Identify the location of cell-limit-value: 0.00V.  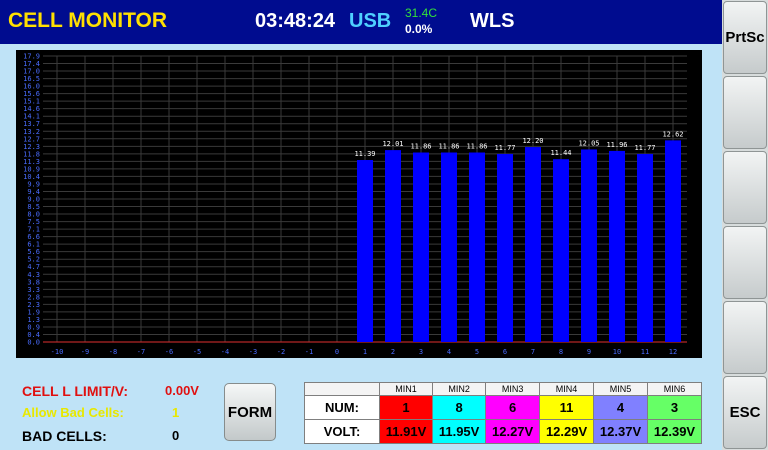
(182, 390).